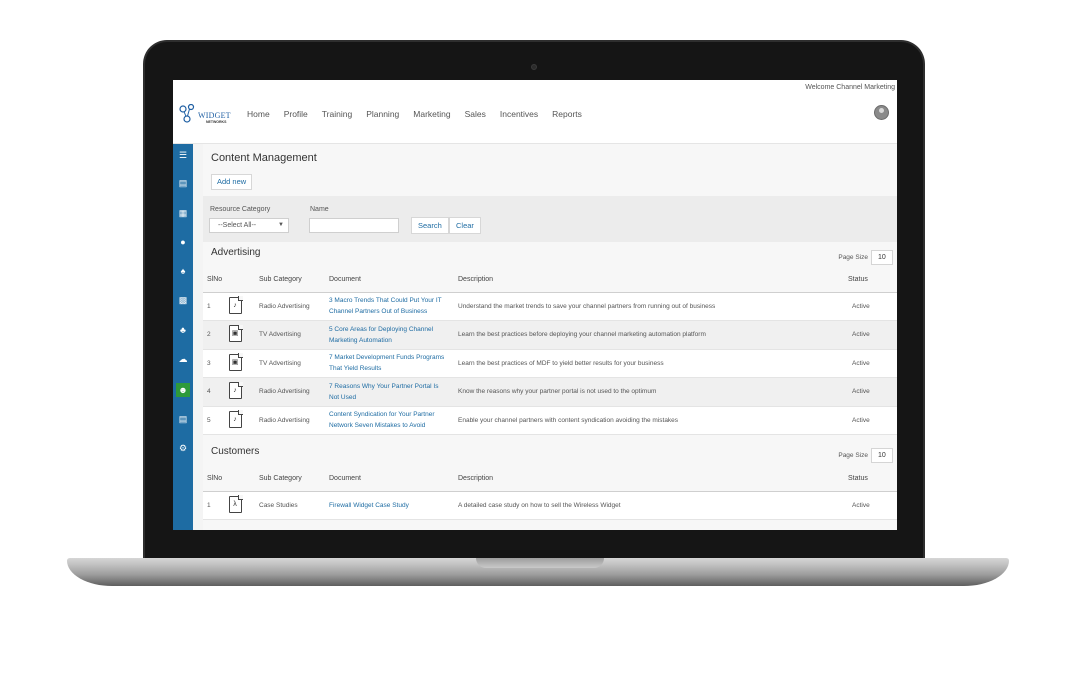 Image resolution: width=1080 pixels, height=675 pixels. What do you see at coordinates (236, 252) in the screenshot?
I see `section-title-advertising: Advertising` at bounding box center [236, 252].